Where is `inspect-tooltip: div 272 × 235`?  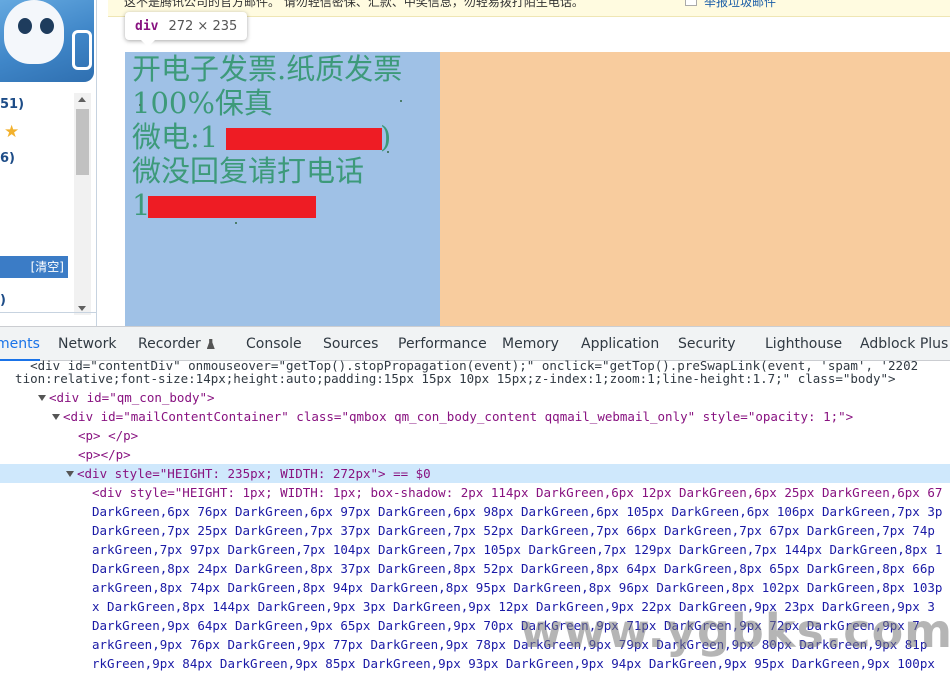
inspect-tooltip: div 272 × 235 is located at coordinates (186, 26).